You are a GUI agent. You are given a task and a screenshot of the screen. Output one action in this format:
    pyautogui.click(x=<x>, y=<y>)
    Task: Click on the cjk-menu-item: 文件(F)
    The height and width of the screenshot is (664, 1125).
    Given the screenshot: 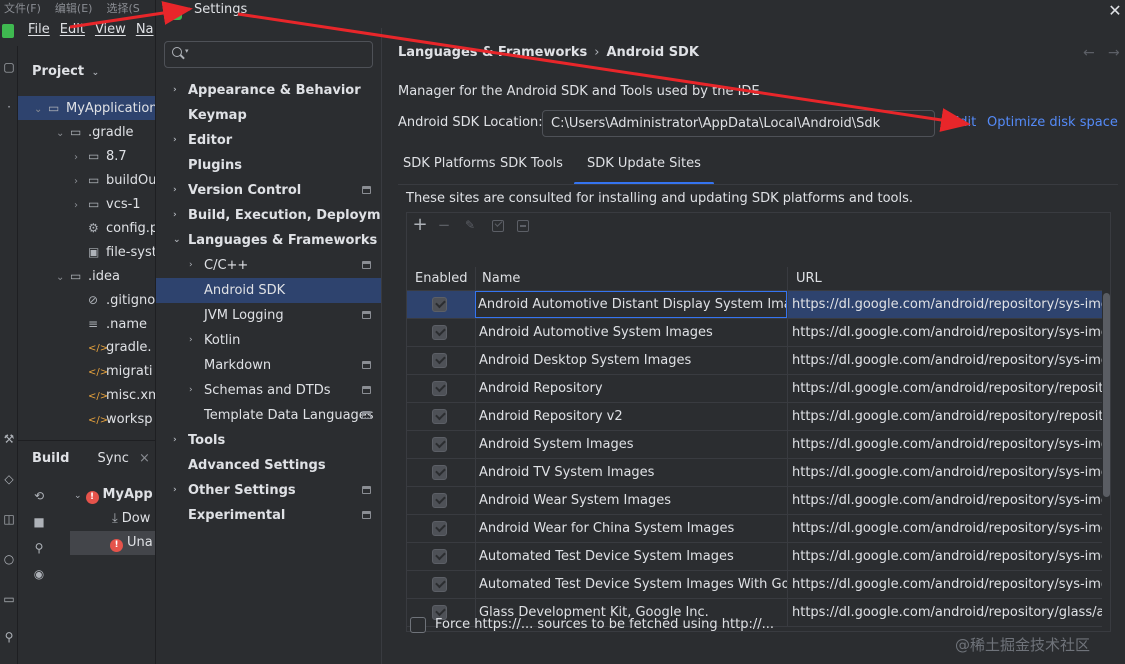 What is the action you would take?
    pyautogui.click(x=22, y=8)
    